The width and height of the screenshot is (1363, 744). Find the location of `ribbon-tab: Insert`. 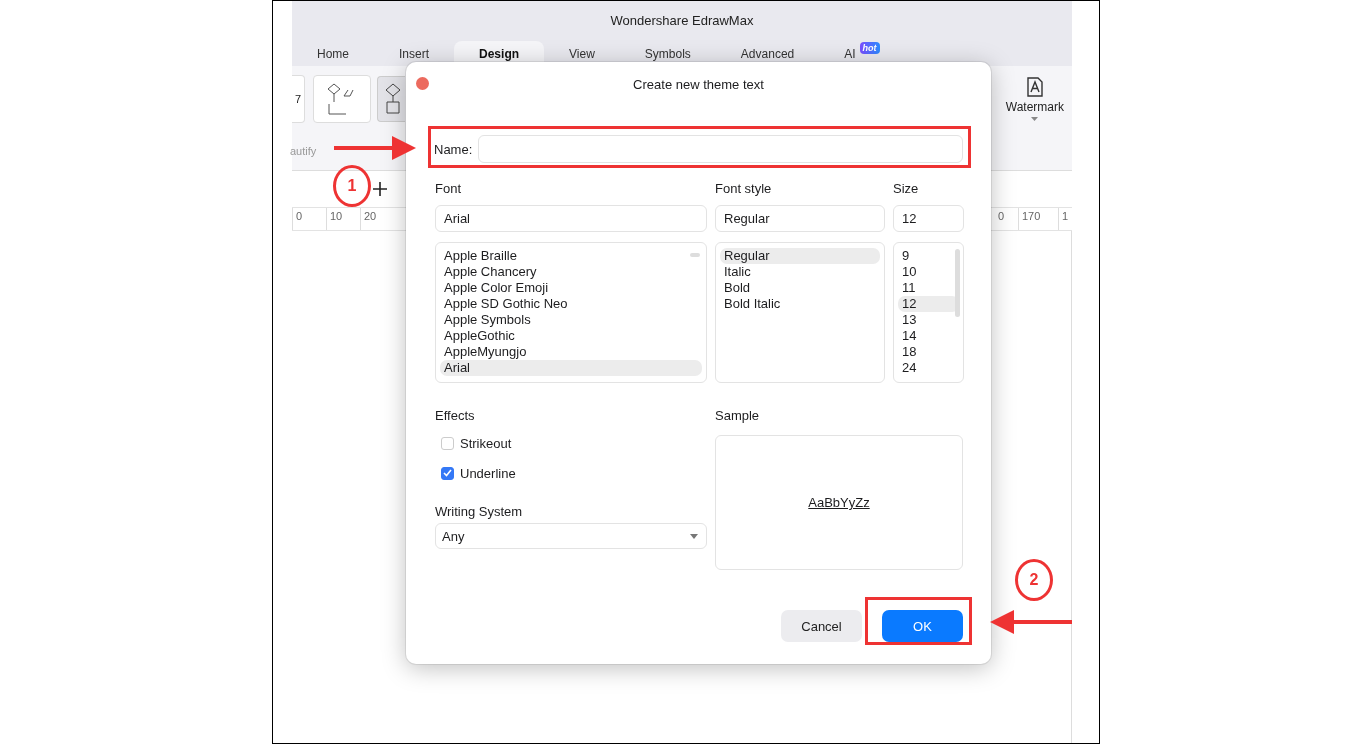

ribbon-tab: Insert is located at coordinates (414, 53).